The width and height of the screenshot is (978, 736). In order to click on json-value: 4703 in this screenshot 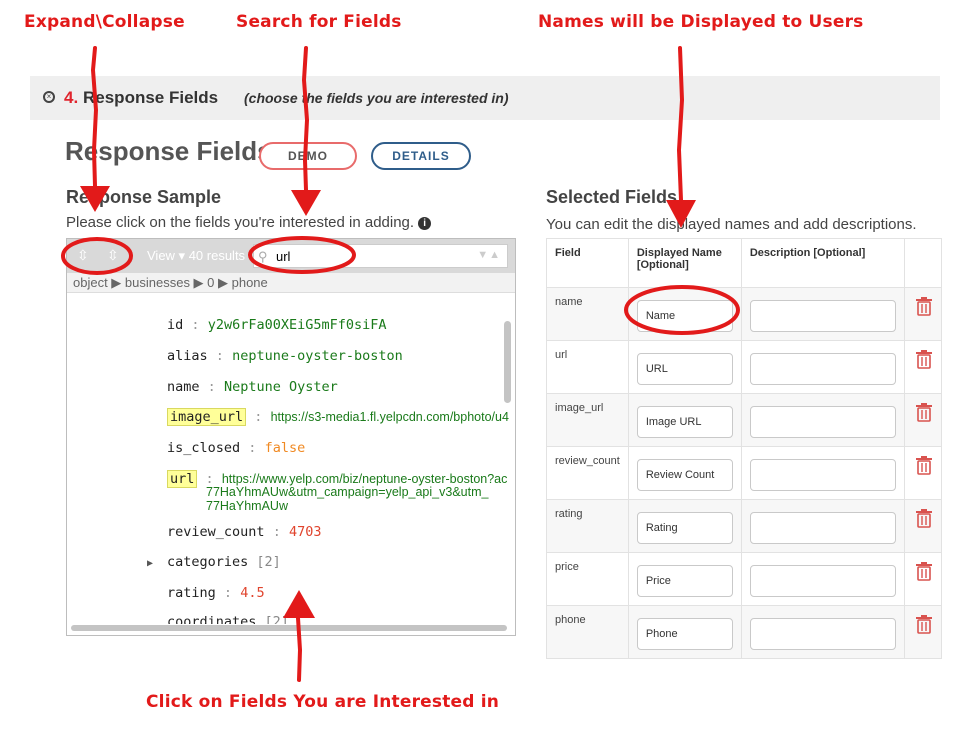, I will do `click(305, 532)`.